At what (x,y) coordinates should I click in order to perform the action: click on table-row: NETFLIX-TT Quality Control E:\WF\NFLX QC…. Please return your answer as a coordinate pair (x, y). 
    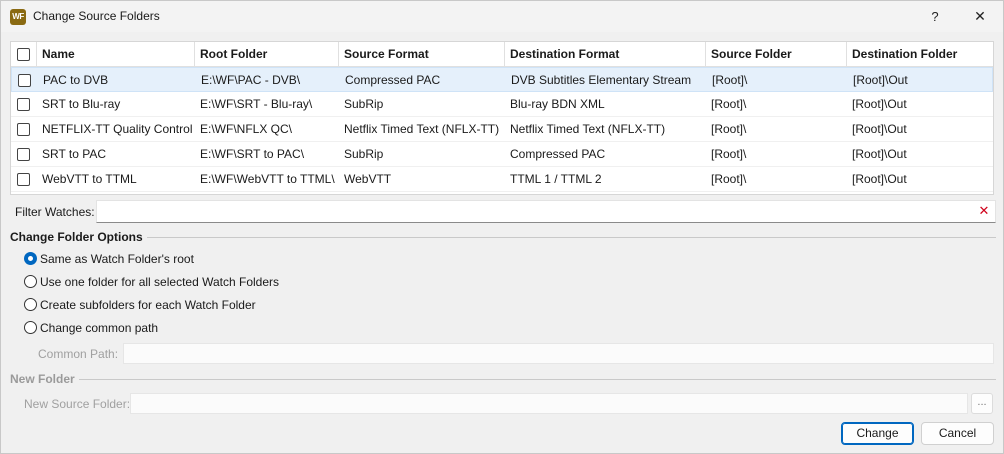
    Looking at the image, I should click on (502, 129).